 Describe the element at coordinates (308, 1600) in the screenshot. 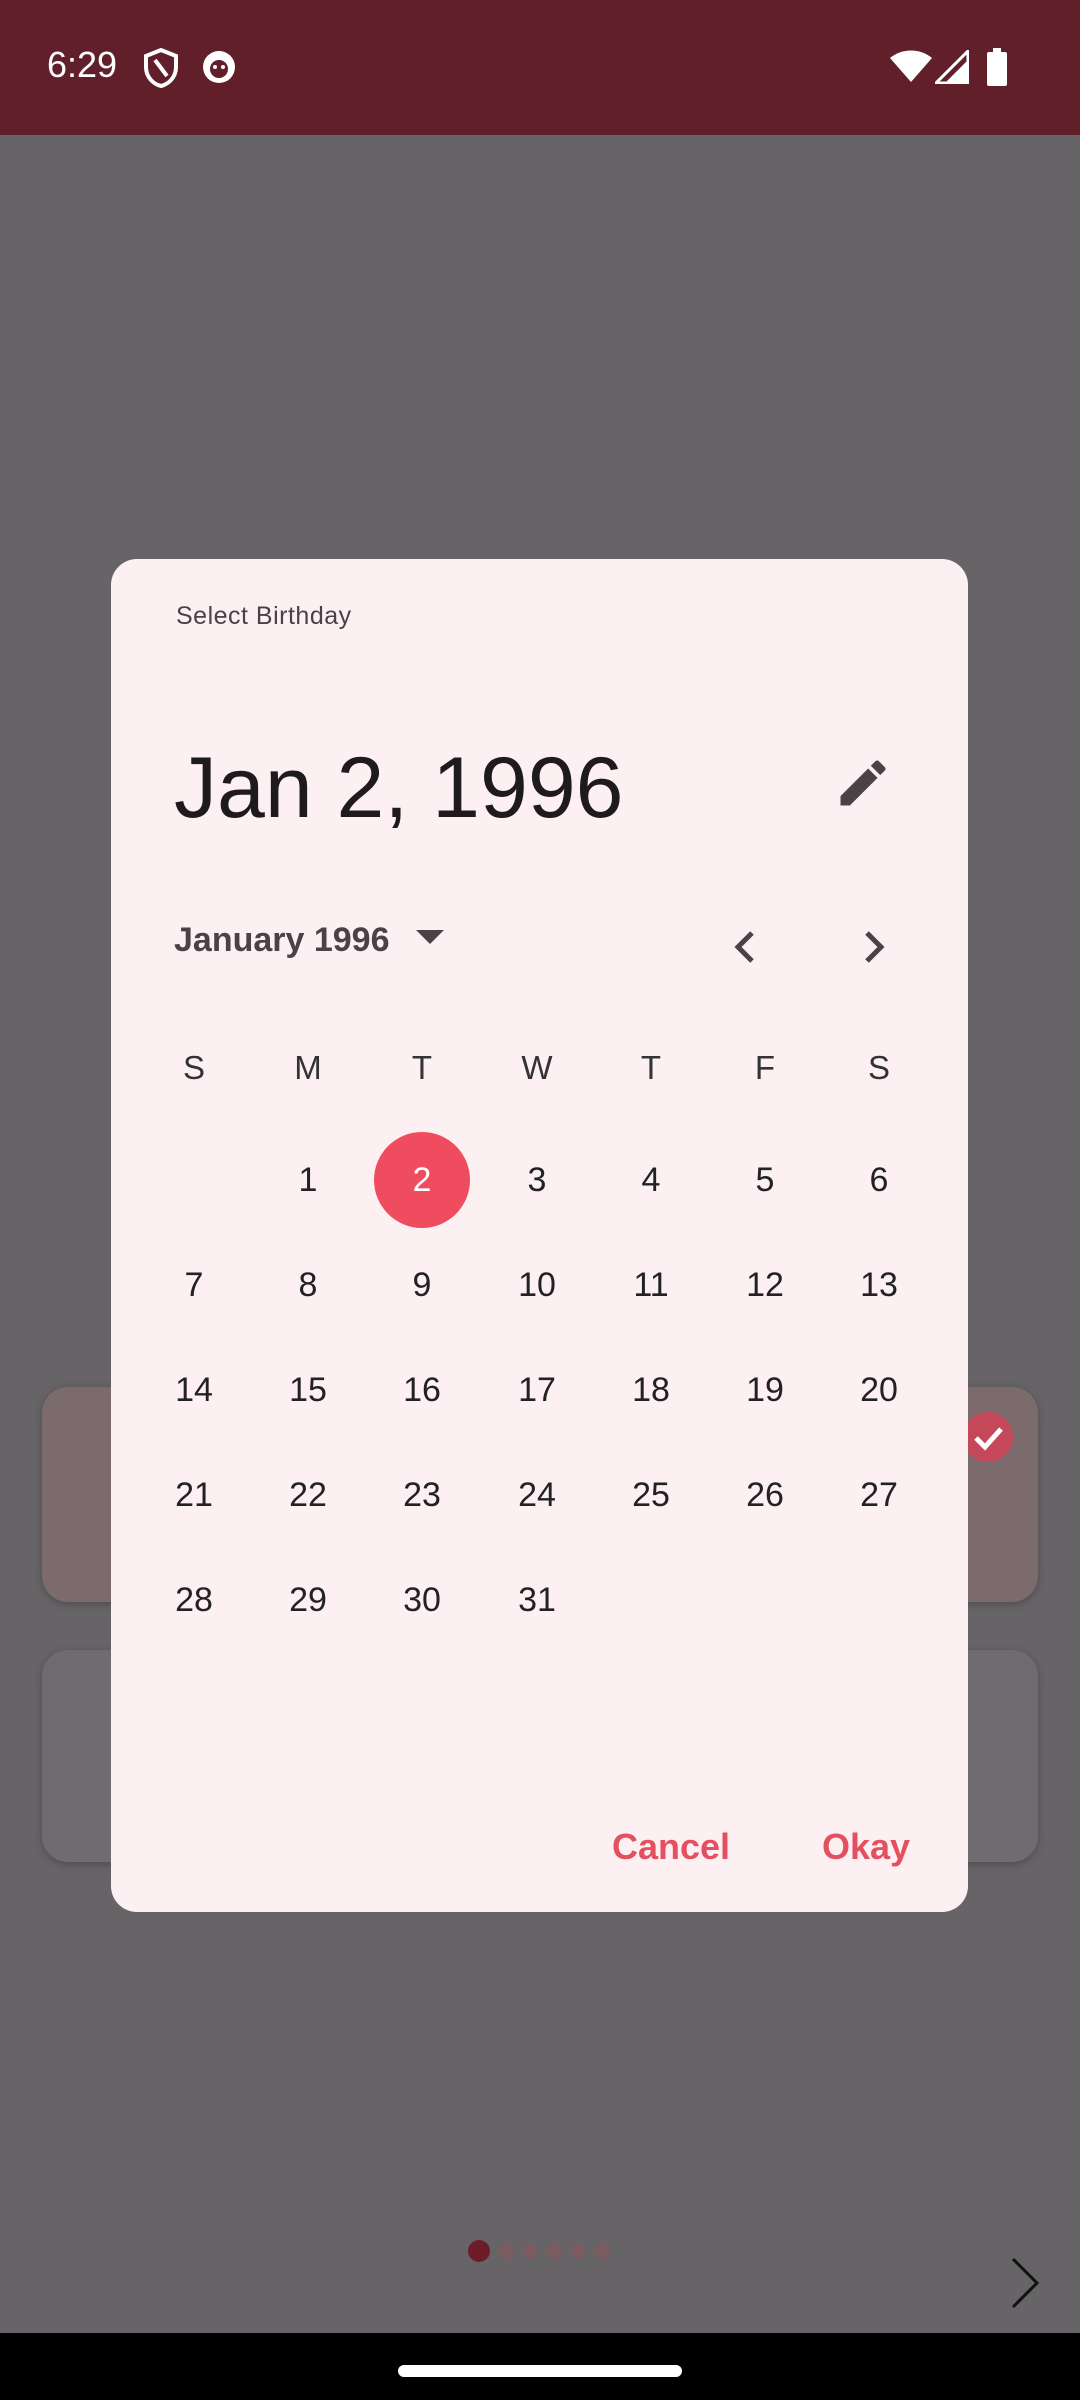

I see `calendar-day: 29` at that location.